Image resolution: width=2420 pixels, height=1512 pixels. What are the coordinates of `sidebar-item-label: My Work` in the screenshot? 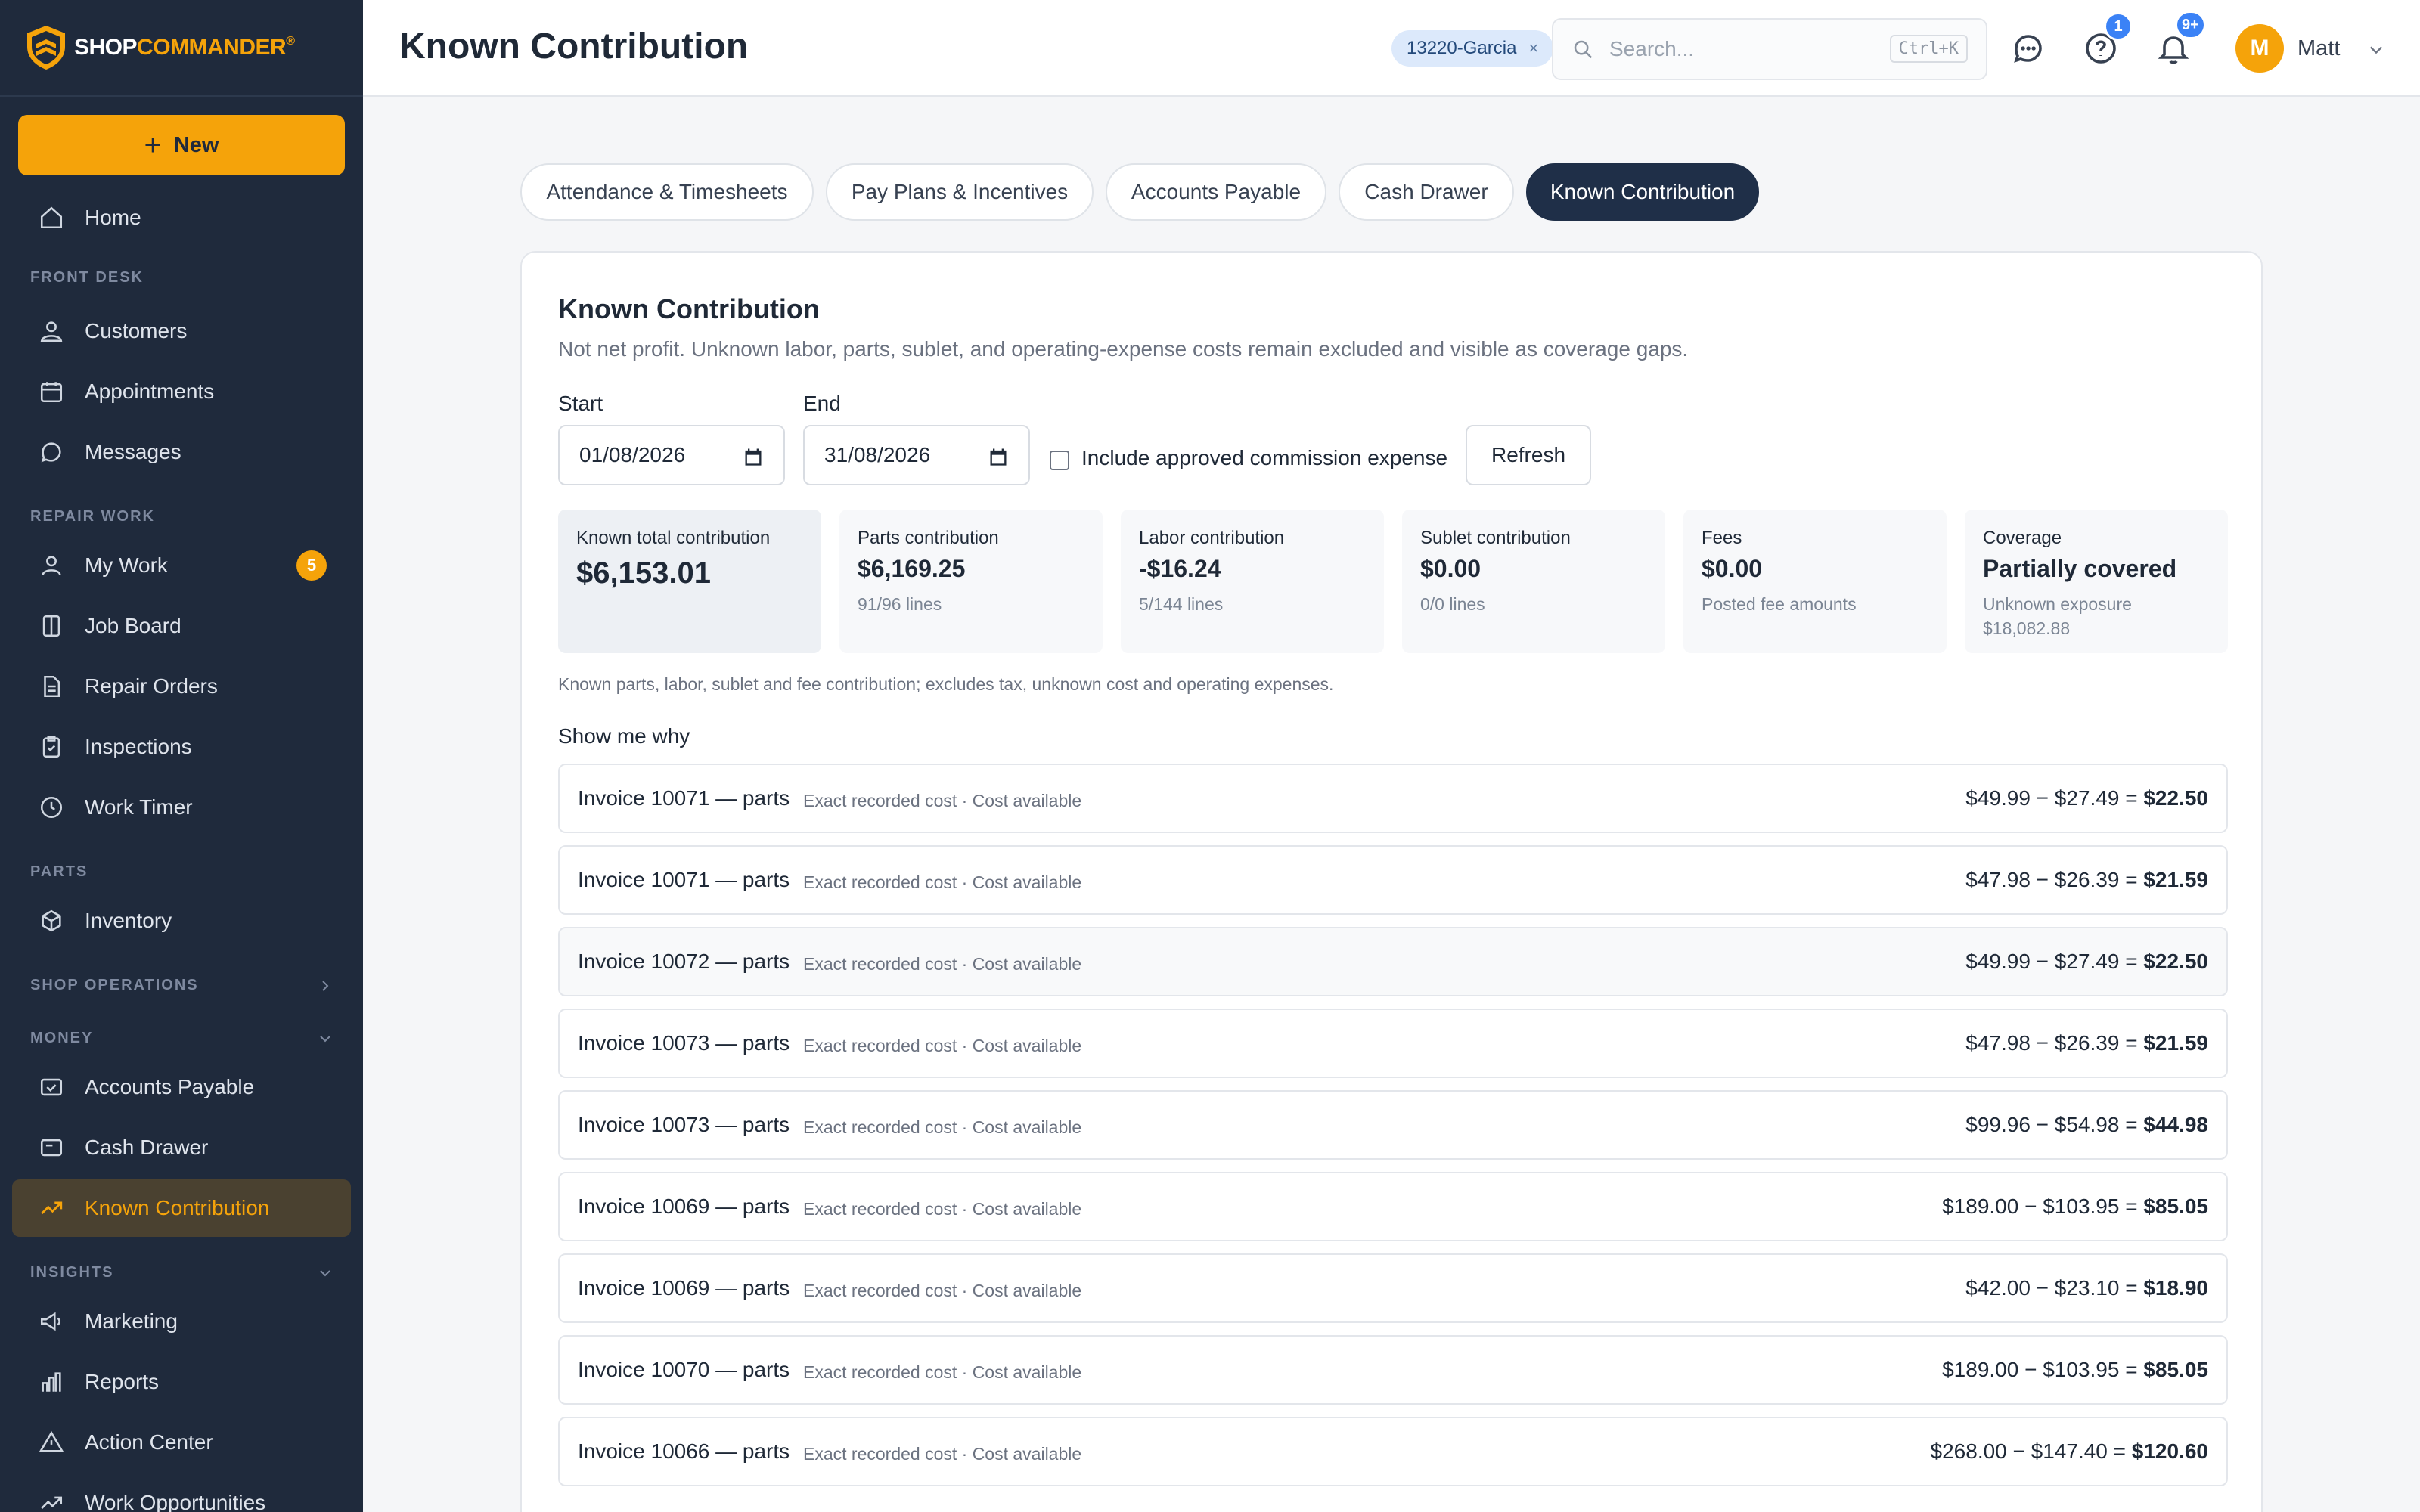 It's located at (126, 565).